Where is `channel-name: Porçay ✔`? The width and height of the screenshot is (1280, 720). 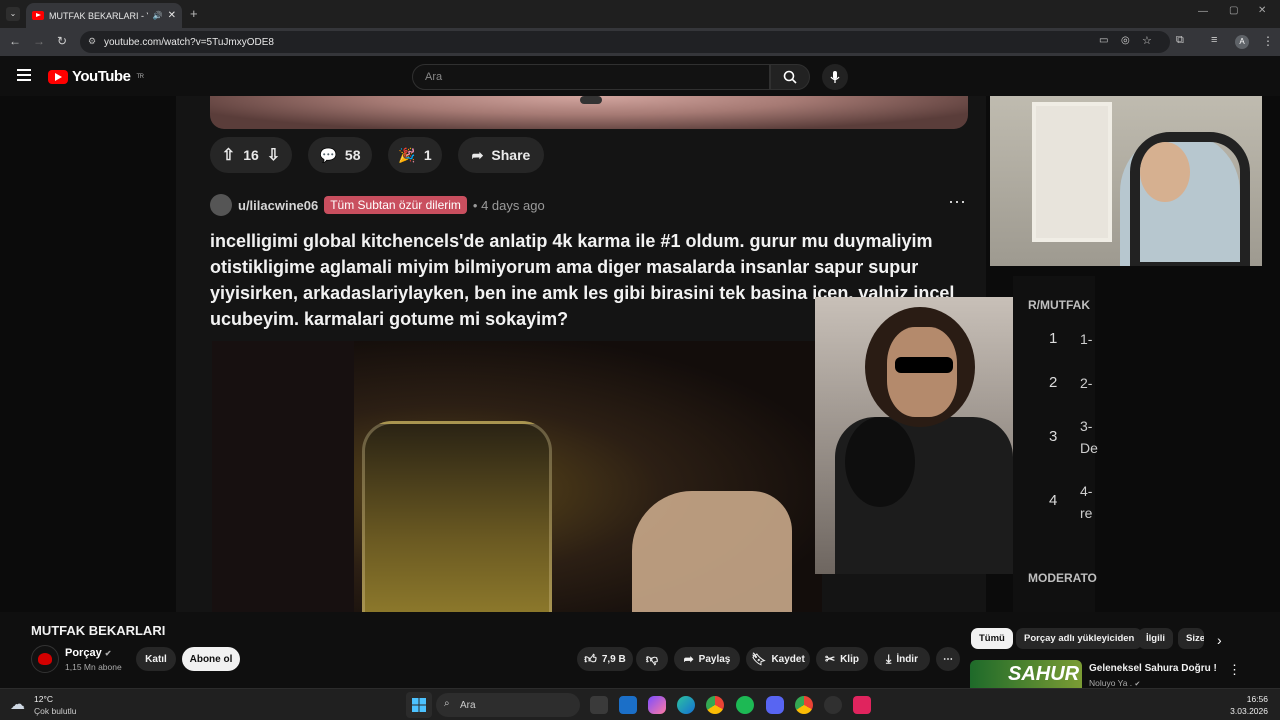
channel-name: Porçay ✔ is located at coordinates (88, 653).